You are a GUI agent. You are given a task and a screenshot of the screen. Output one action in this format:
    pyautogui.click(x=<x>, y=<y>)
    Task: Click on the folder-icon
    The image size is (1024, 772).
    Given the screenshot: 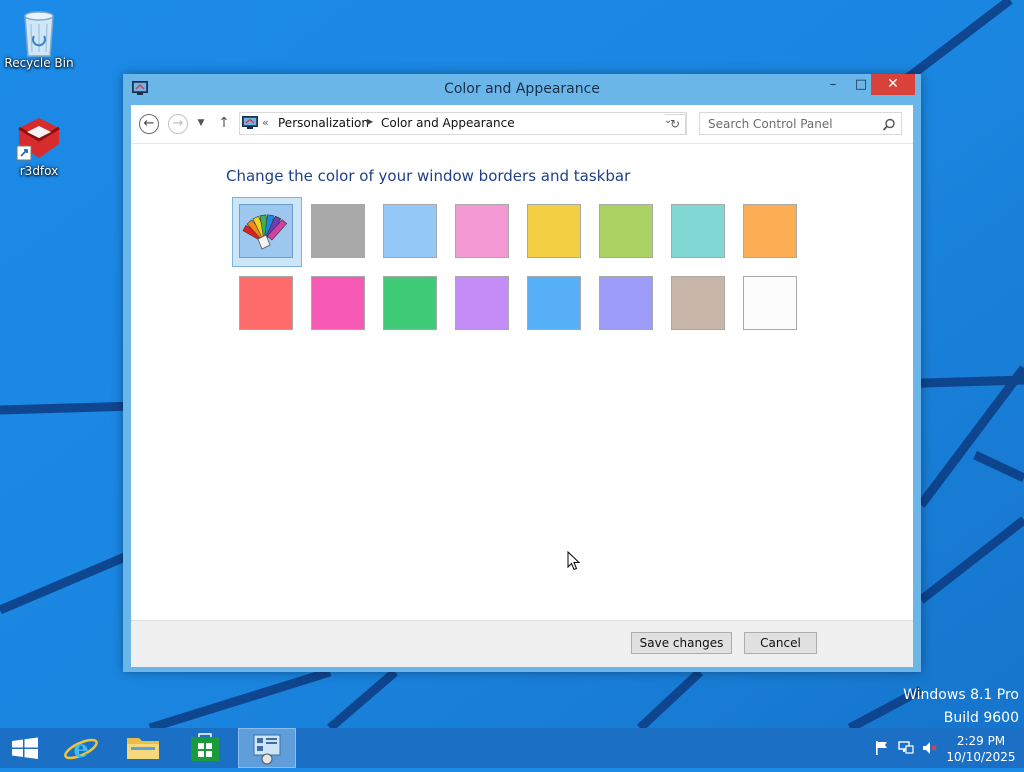 What is the action you would take?
    pyautogui.click(x=143, y=748)
    